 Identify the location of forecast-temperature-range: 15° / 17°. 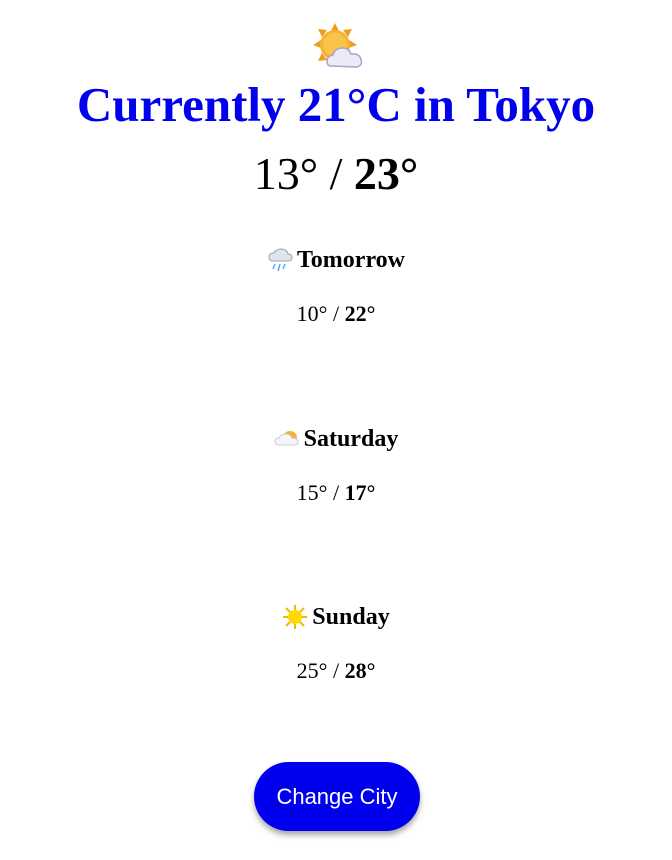
(336, 493).